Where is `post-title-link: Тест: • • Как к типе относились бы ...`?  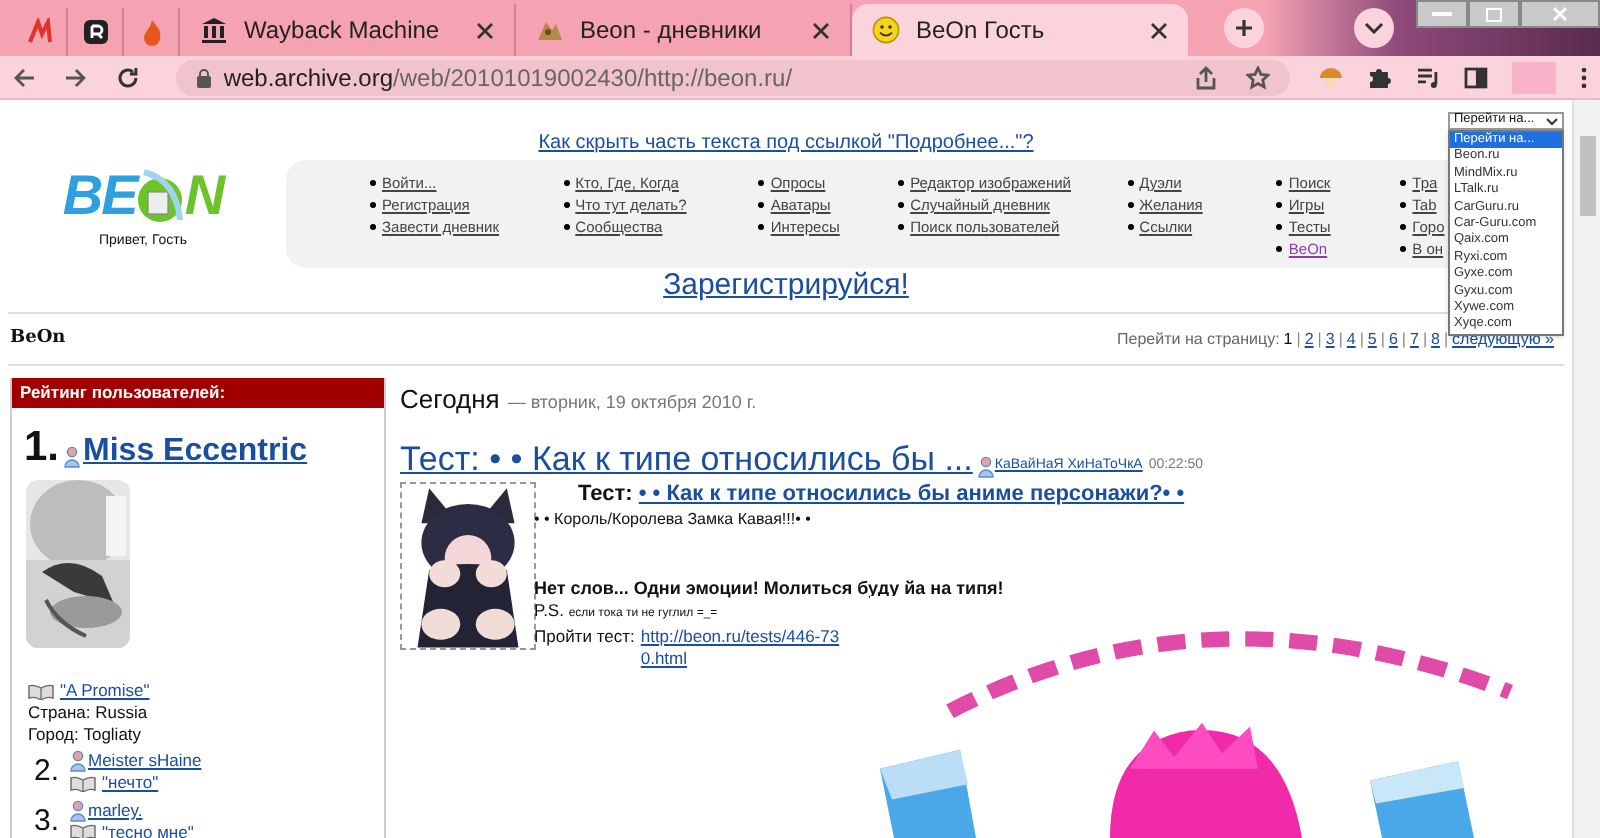
post-title-link: Тест: • • Как к типе относились бы ... is located at coordinates (686, 458).